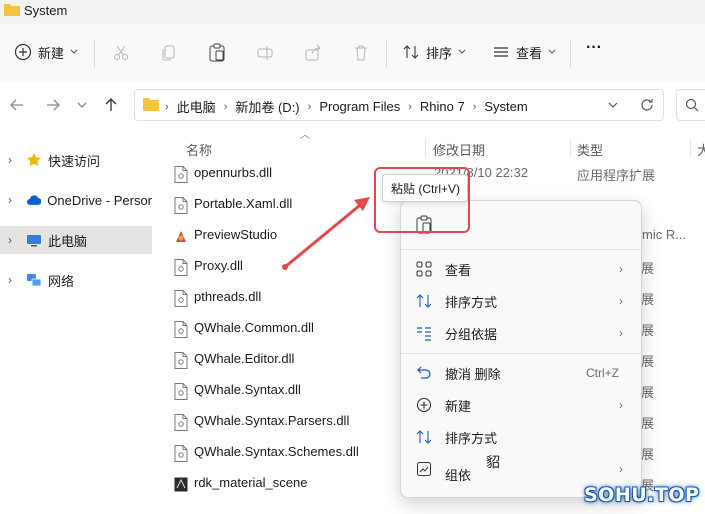 The image size is (705, 514). I want to click on sidebar-item-quick-access: › 快速访问, so click(76, 160).